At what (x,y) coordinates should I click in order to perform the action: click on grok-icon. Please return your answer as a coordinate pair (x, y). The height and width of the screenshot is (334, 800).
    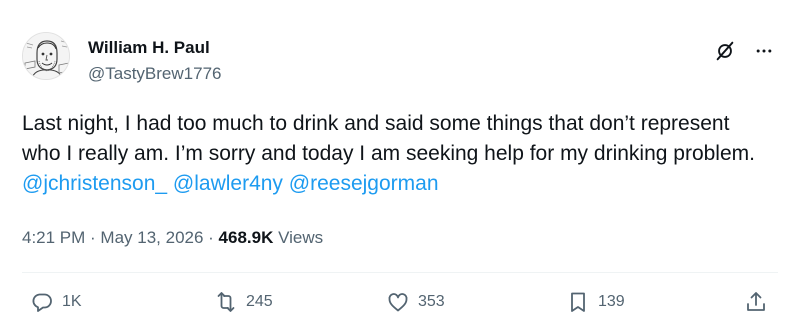
    Looking at the image, I should click on (725, 51).